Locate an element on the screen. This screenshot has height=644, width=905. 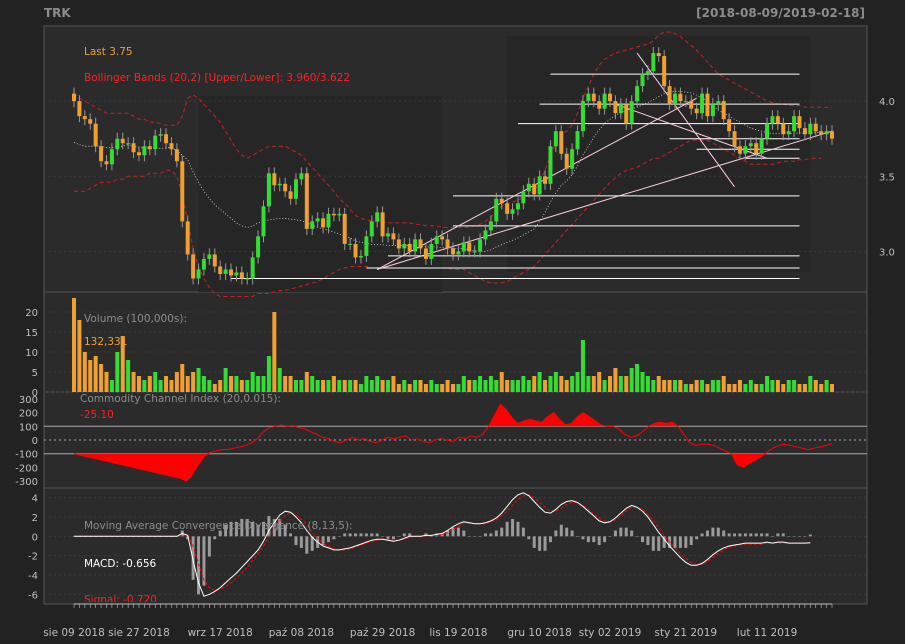
x-tick-label: gru 10 2018 is located at coordinates (539, 633).